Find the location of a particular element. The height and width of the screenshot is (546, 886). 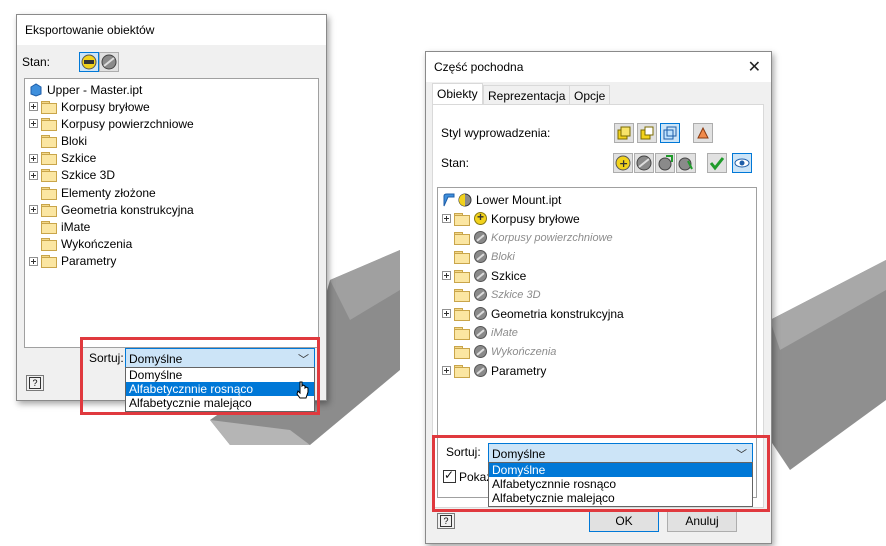

tree-root: Upper - Master.ipt is located at coordinates (85, 89).